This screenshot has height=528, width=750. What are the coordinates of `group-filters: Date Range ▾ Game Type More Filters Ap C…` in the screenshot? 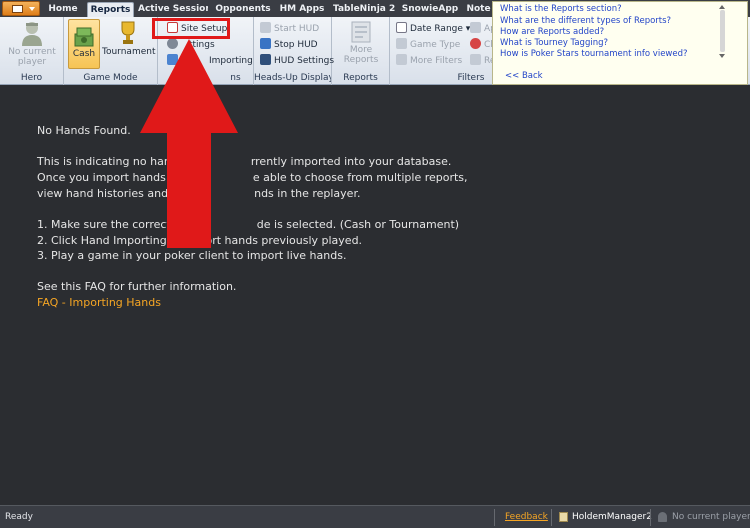 It's located at (443, 51).